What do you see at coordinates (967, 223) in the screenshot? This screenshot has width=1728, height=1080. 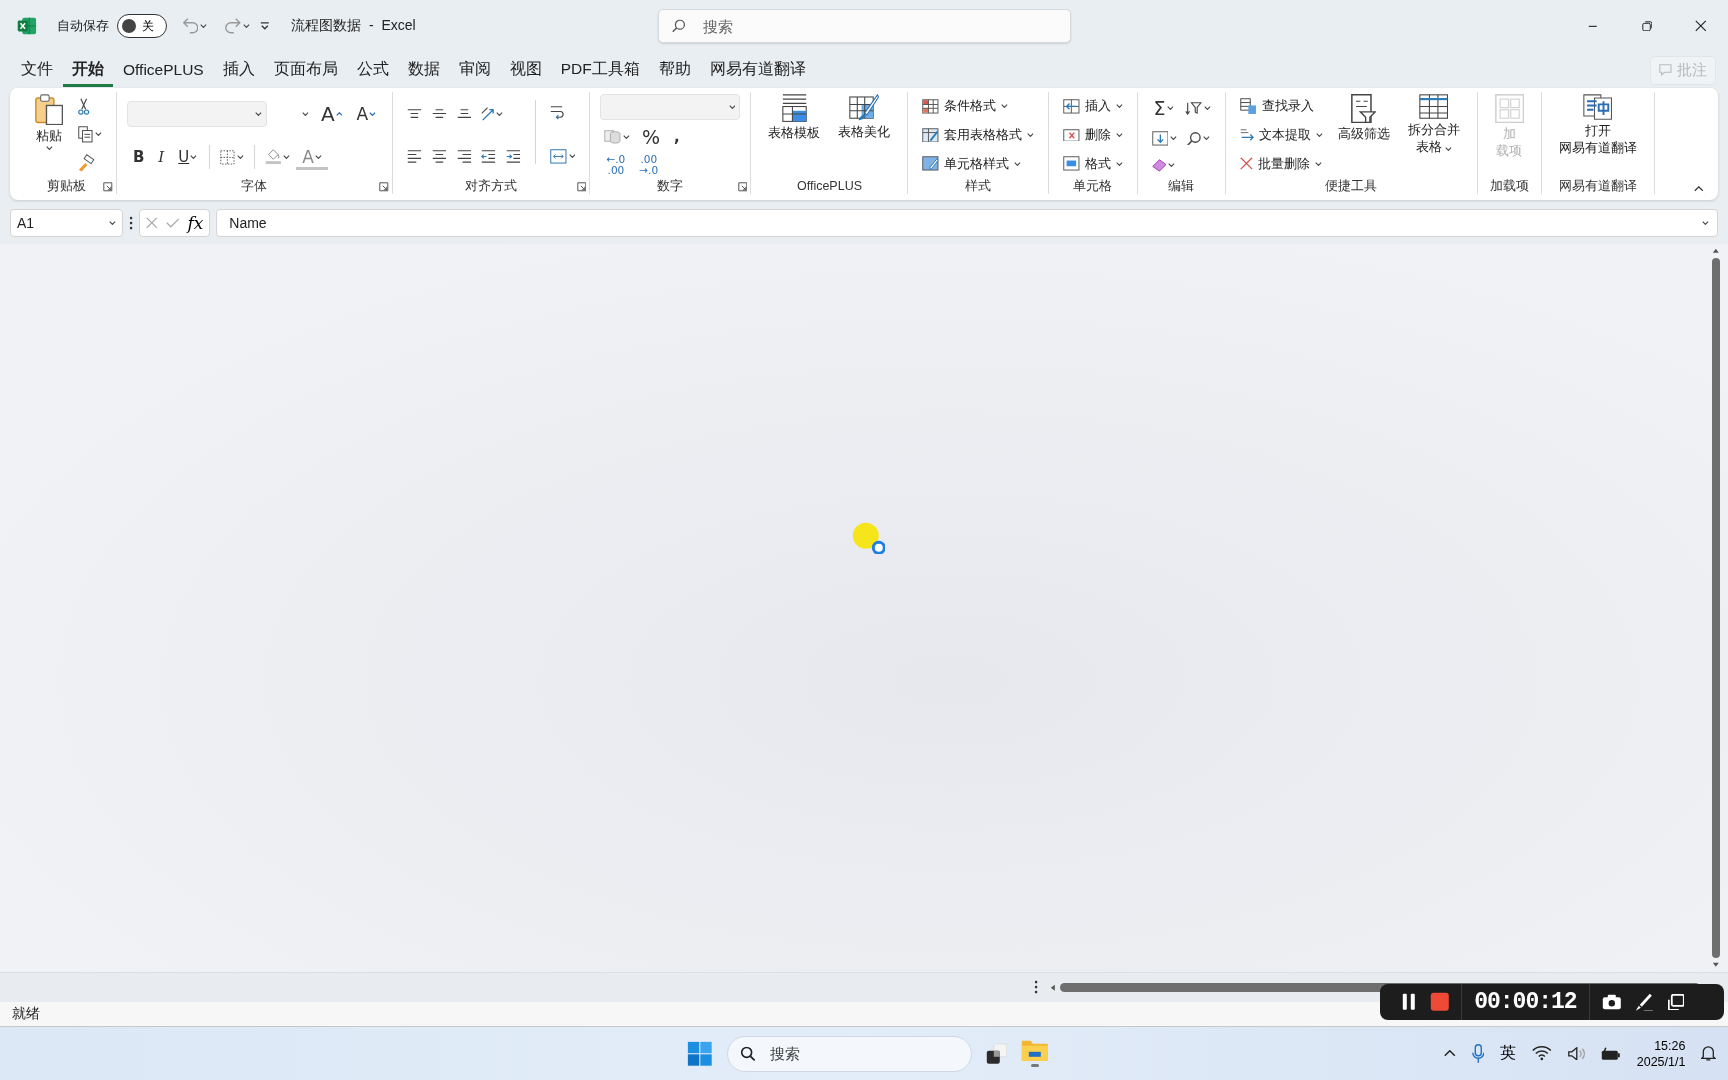 I see `formula-field: Name` at bounding box center [967, 223].